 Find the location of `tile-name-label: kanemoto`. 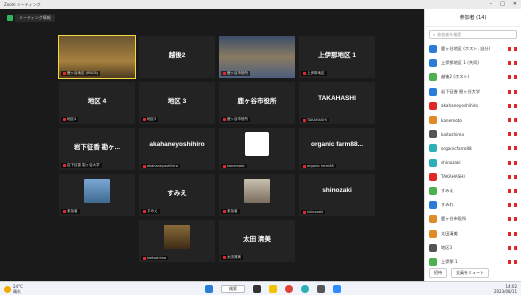

tile-name-label: kanemoto is located at coordinates (234, 166).